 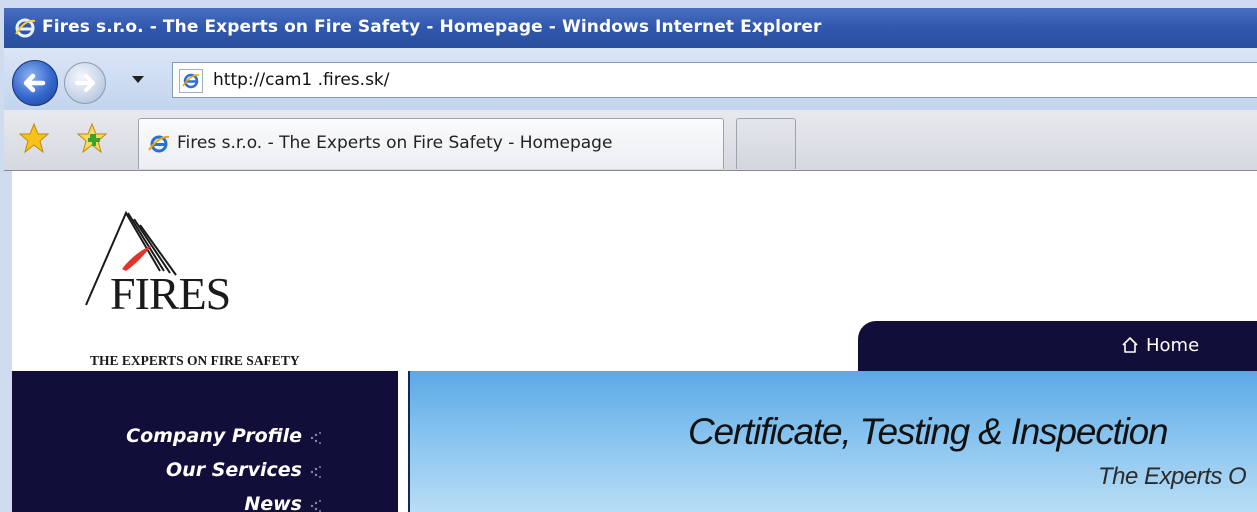 I want to click on page-icon, so click(x=191, y=81).